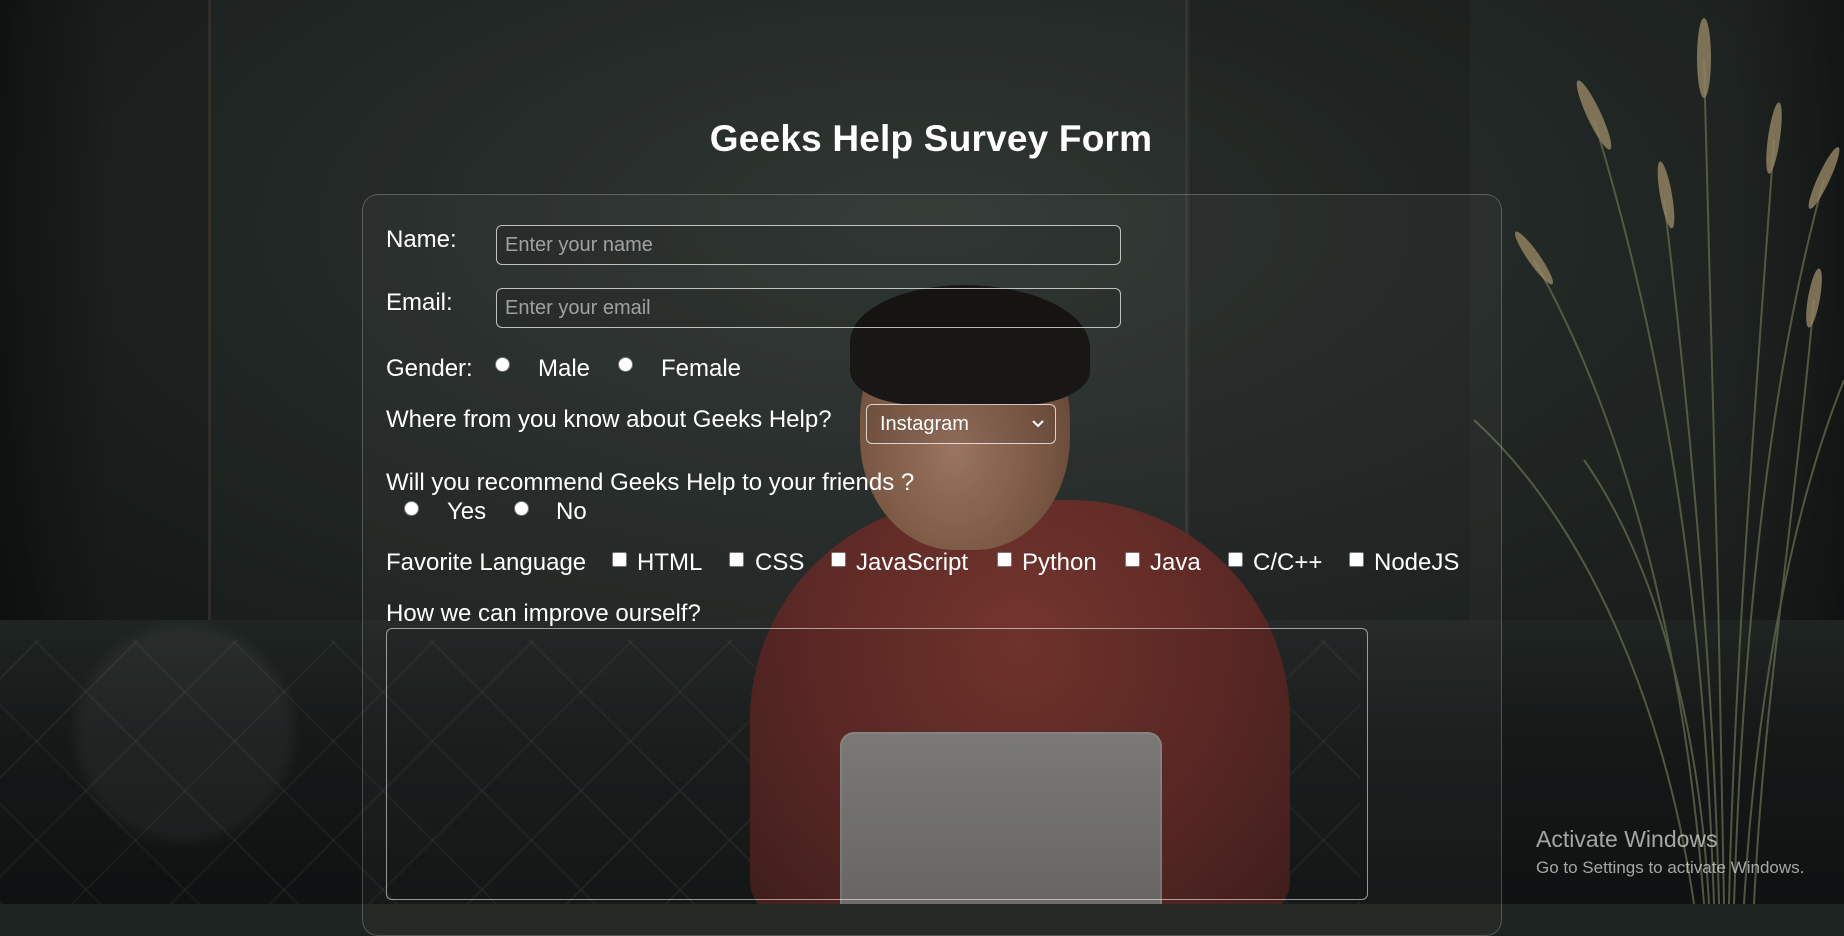 Image resolution: width=1844 pixels, height=936 pixels. I want to click on gender-label: Gender:, so click(429, 368).